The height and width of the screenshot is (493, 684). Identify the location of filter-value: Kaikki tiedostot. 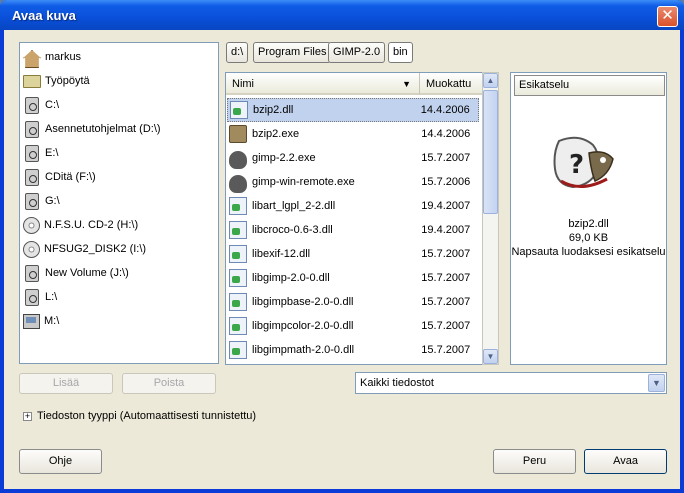
(397, 383).